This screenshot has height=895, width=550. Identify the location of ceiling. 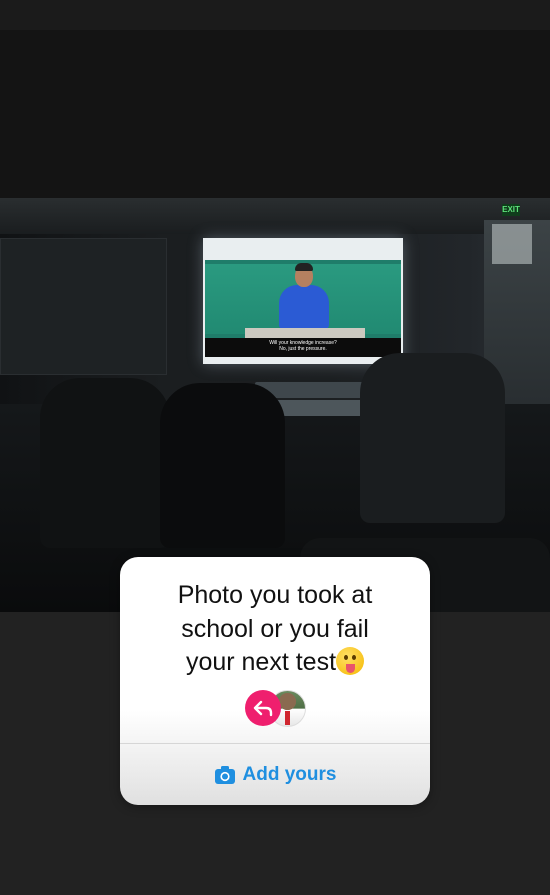
(275, 216).